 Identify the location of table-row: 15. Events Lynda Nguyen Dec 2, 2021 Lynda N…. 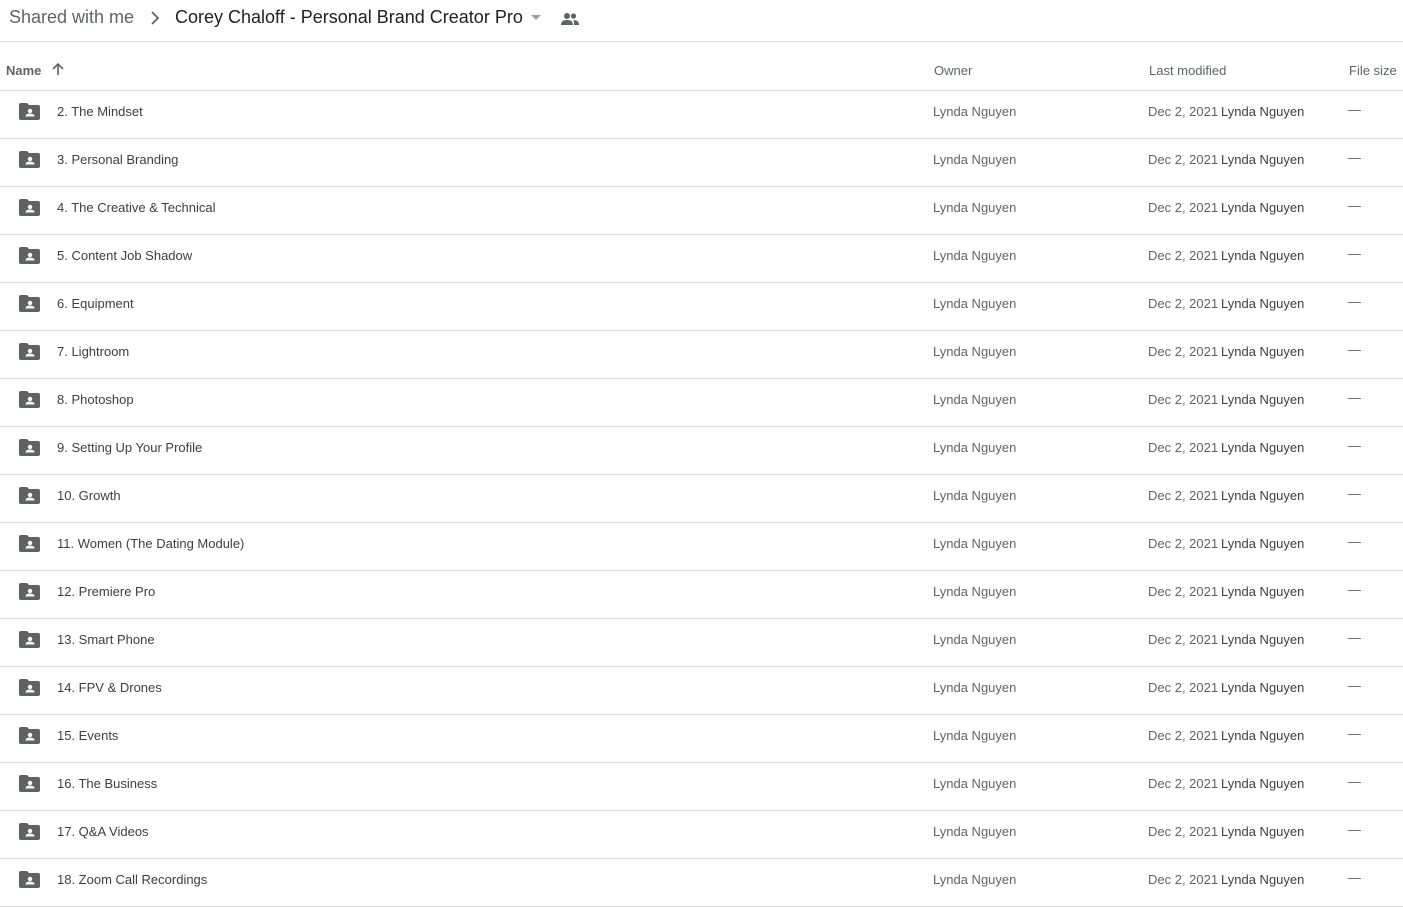
(701, 739).